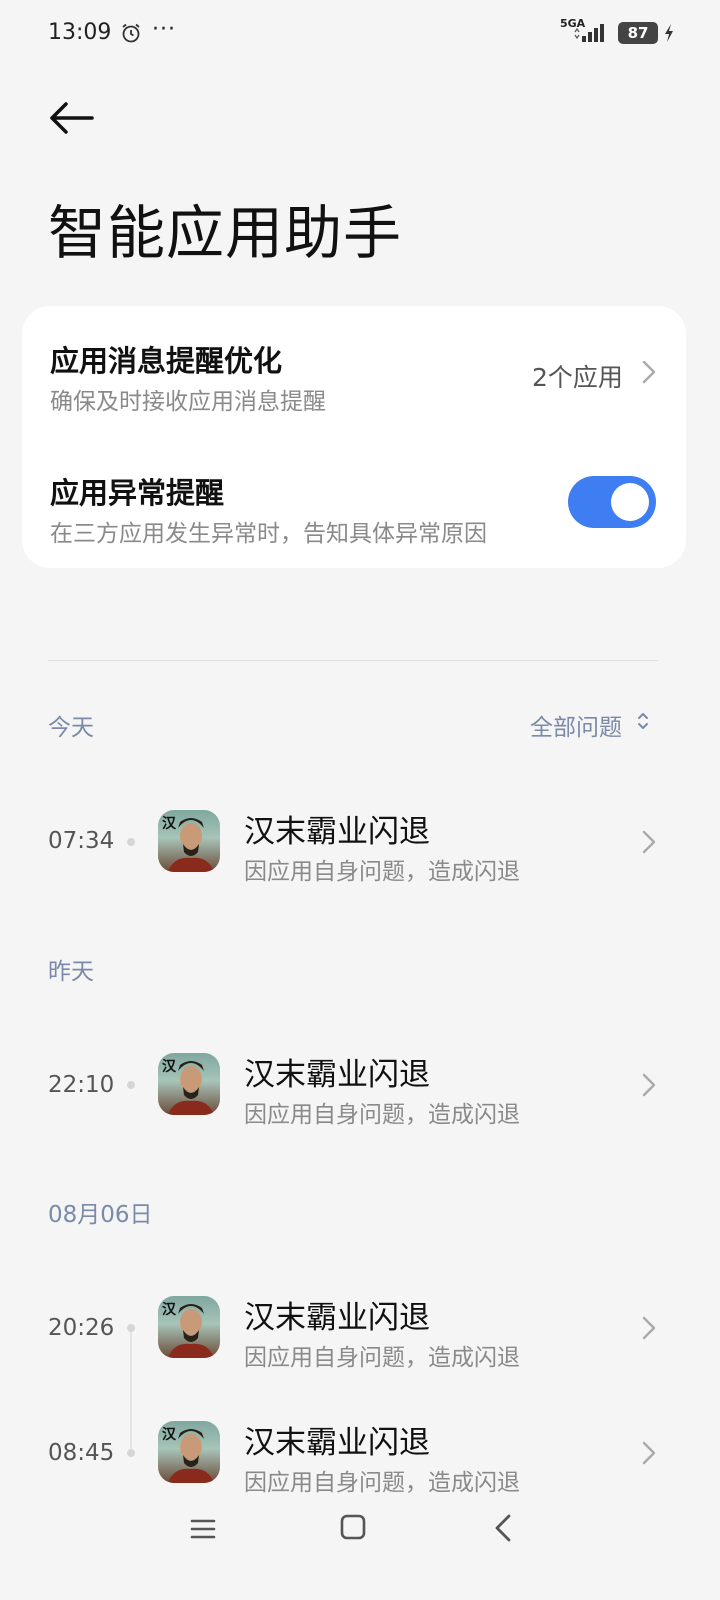 The image size is (720, 1600). What do you see at coordinates (164, 29) in the screenshot?
I see `more-dots-icon: ···` at bounding box center [164, 29].